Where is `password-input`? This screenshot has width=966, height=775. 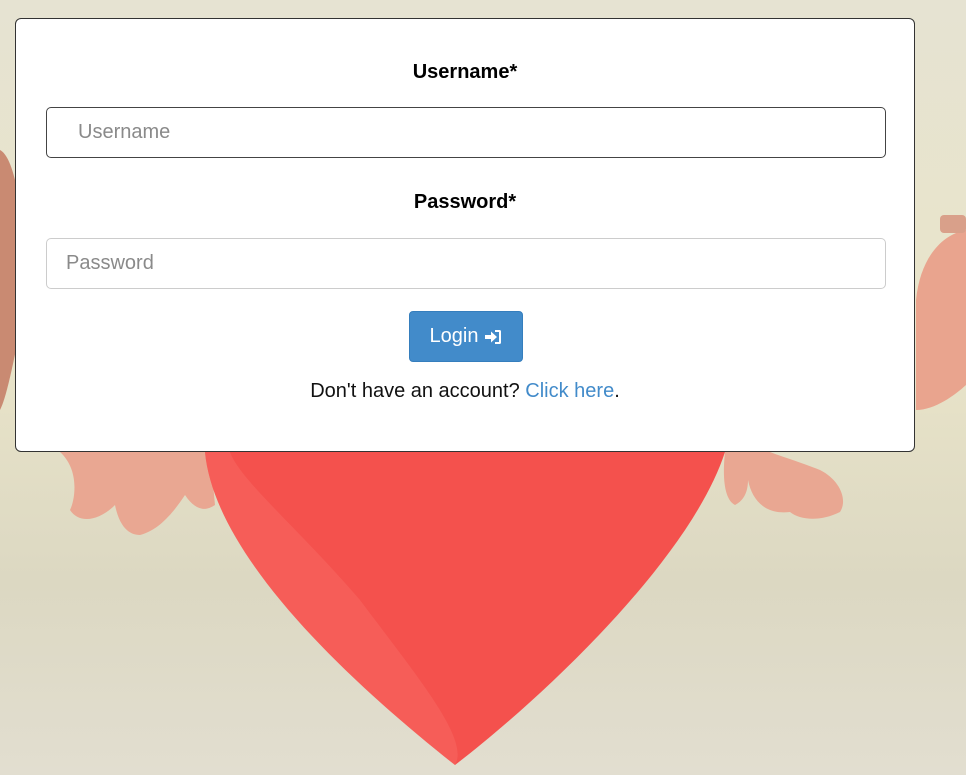 password-input is located at coordinates (466, 263).